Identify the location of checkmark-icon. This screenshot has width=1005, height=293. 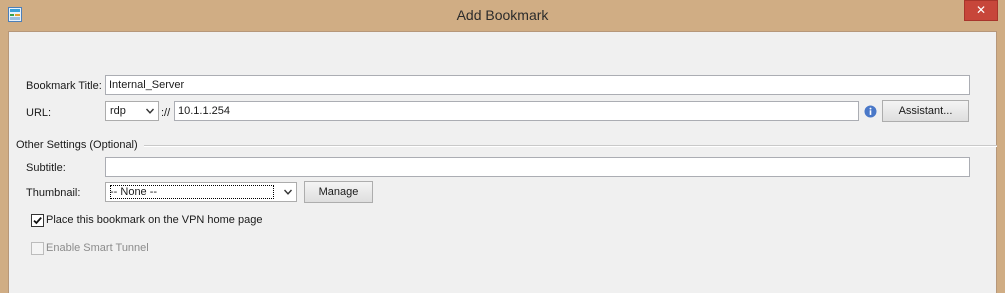
(37, 221).